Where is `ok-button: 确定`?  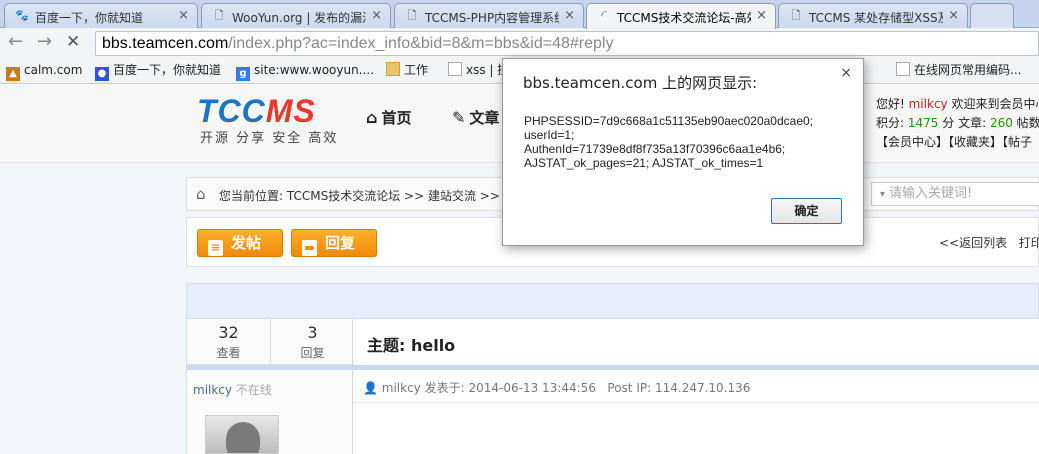
ok-button: 确定 is located at coordinates (806, 211).